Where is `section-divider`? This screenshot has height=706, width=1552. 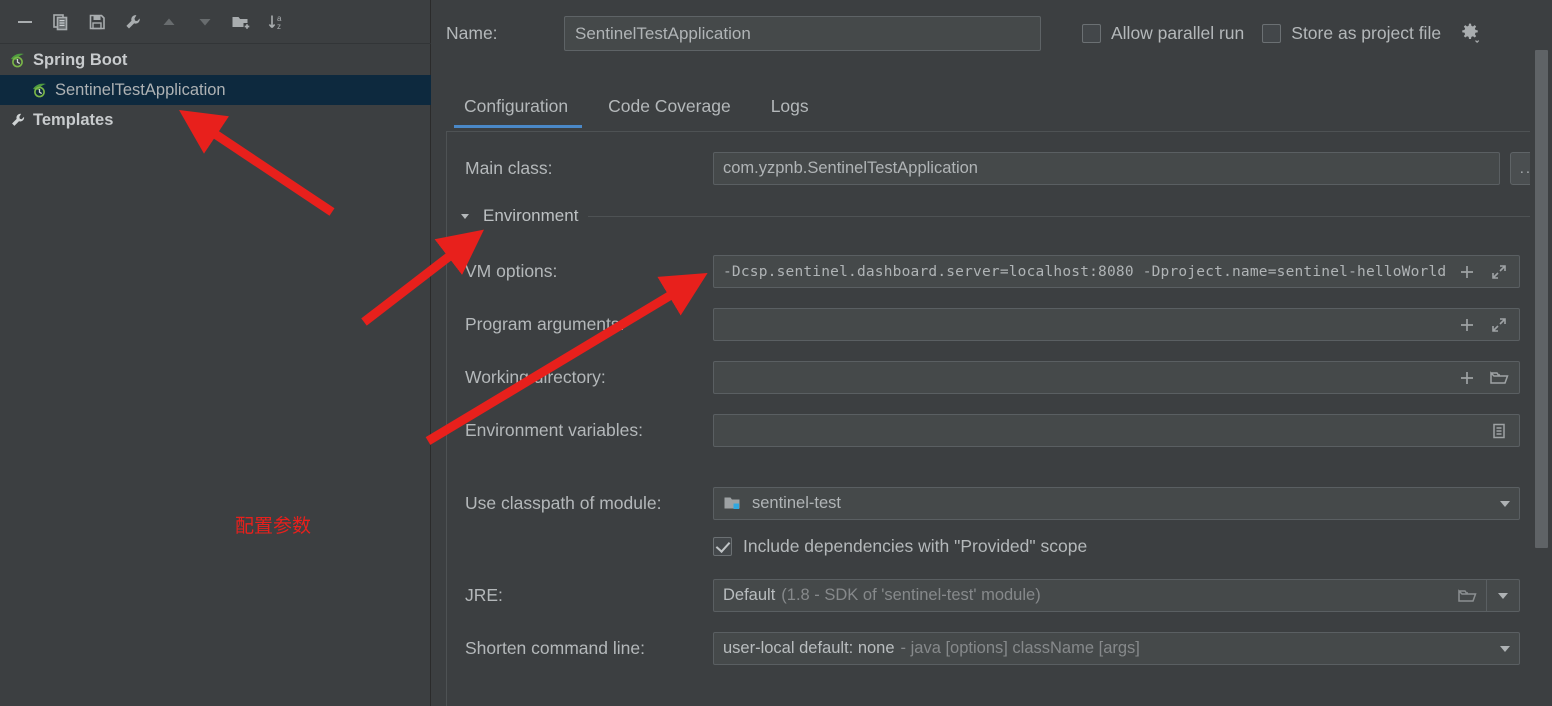 section-divider is located at coordinates (1070, 216).